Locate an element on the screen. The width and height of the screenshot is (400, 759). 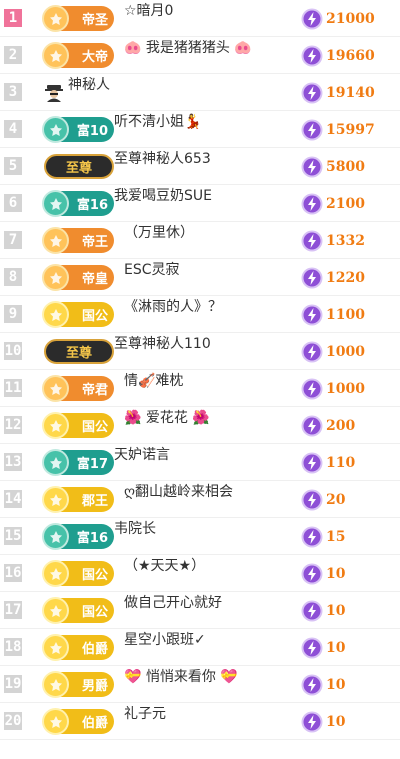
user-name: 《淋雨的人》？ is located at coordinates (173, 314).